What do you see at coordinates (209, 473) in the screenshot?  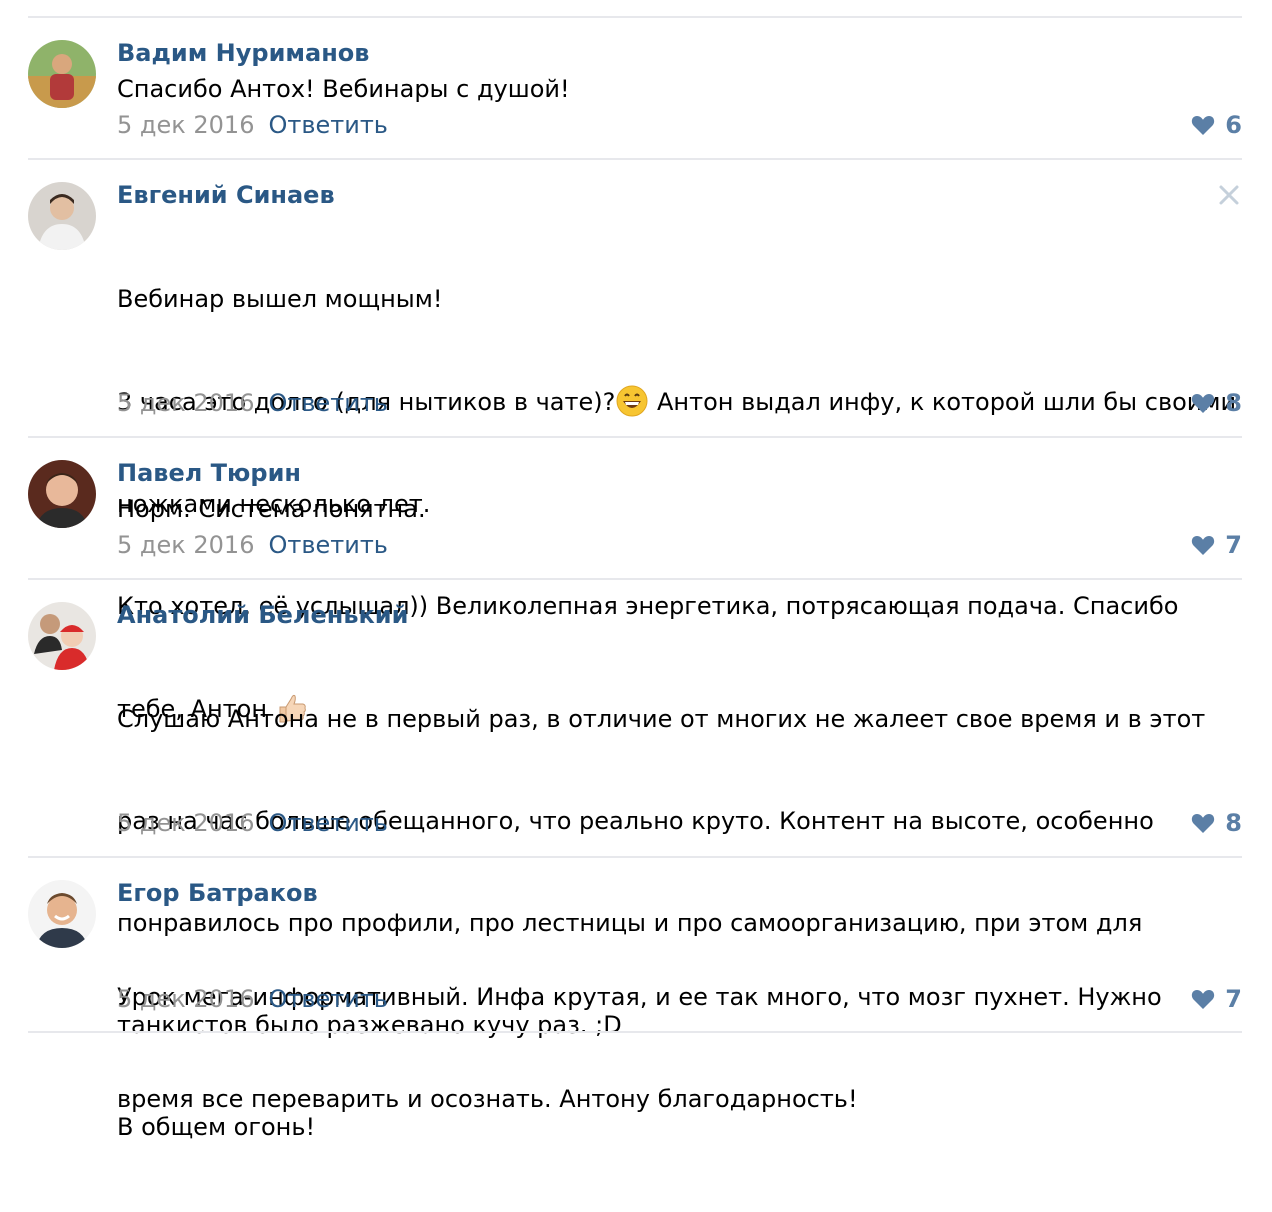 I see `comment-author: Павел Тюрин` at bounding box center [209, 473].